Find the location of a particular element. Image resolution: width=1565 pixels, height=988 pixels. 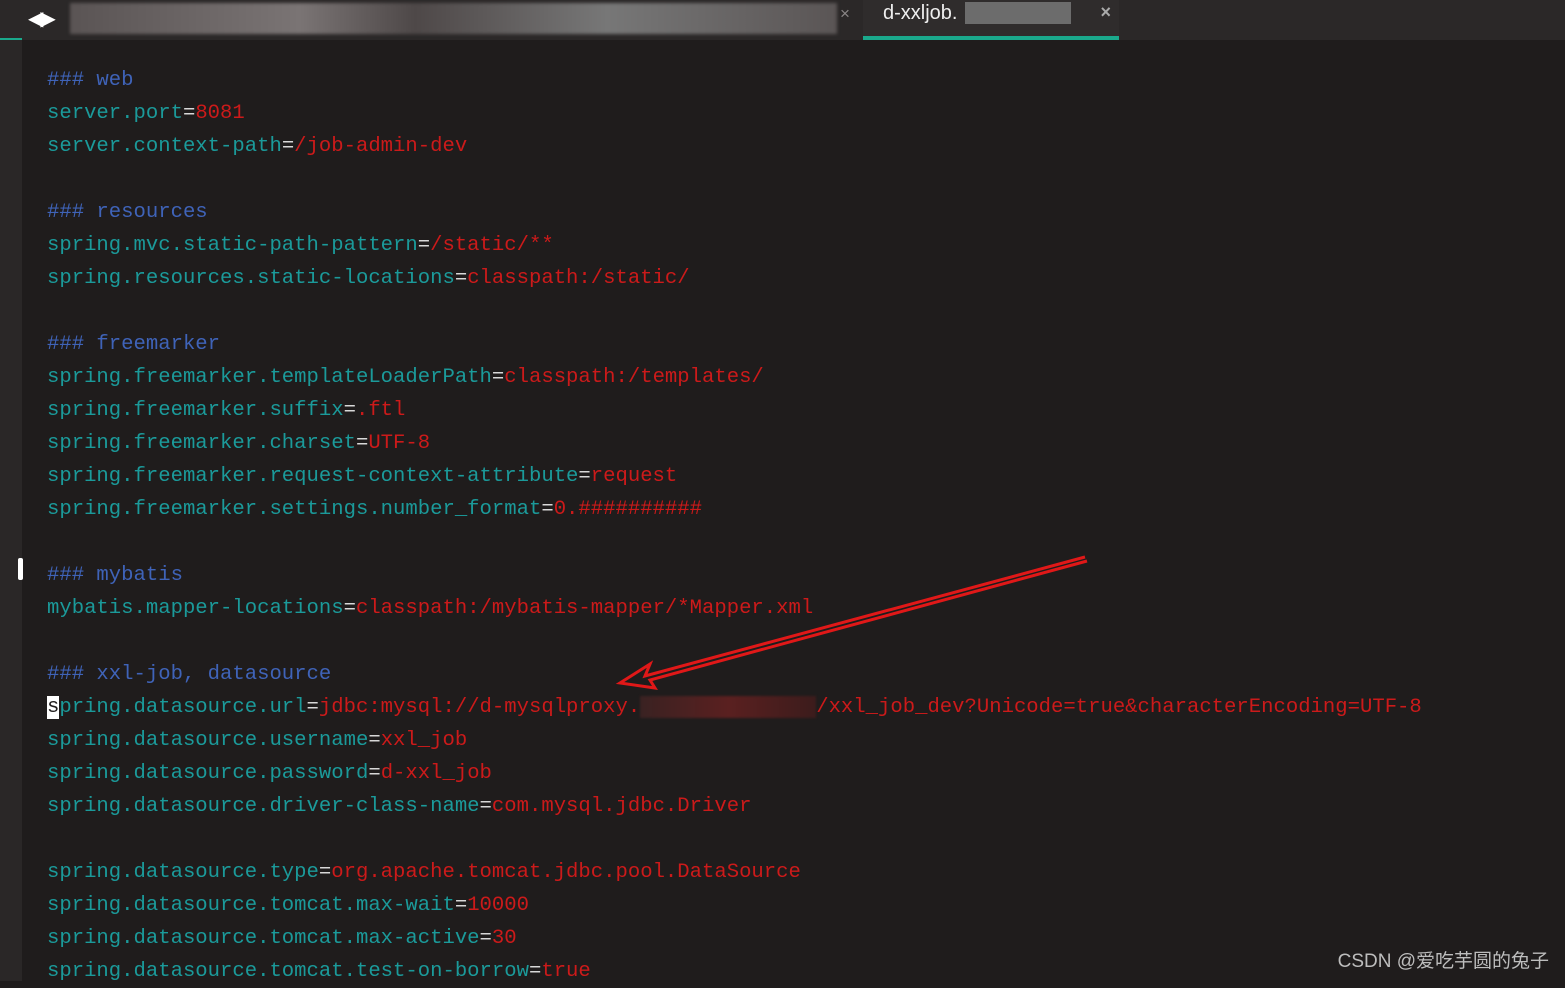

property-key-rest: pring.datasource.url is located at coordinates (183, 707).